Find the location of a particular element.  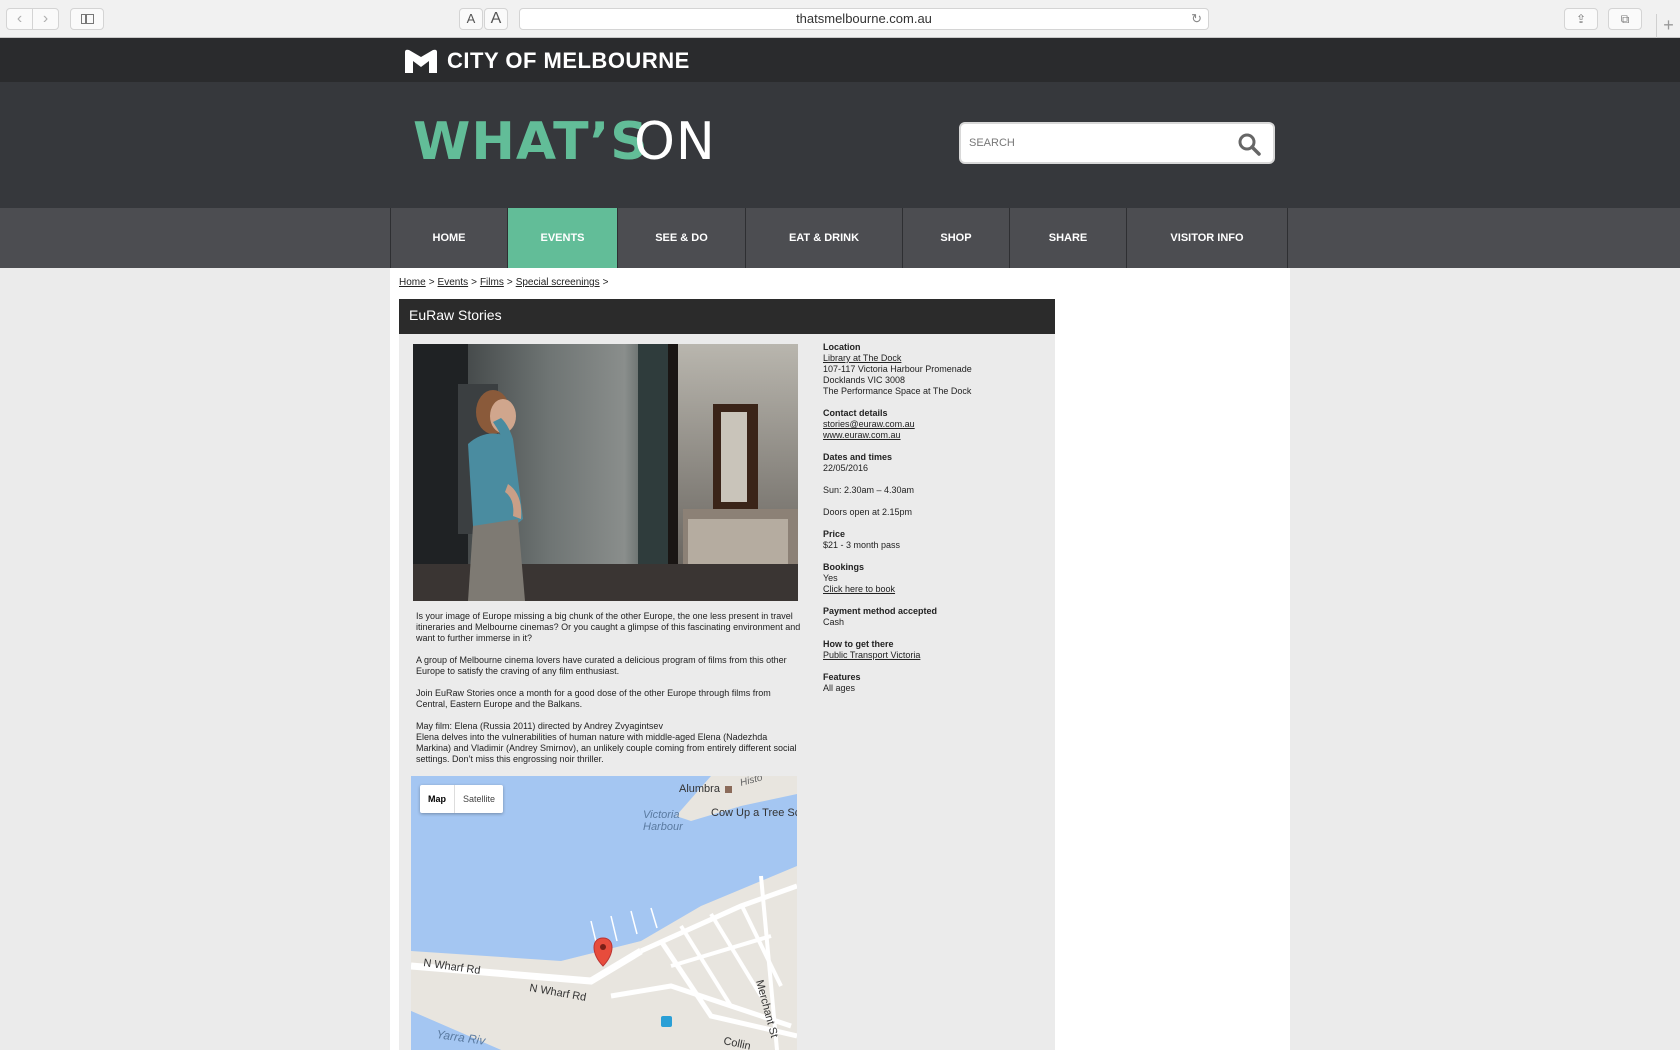

increase-font-button: A is located at coordinates (496, 19).